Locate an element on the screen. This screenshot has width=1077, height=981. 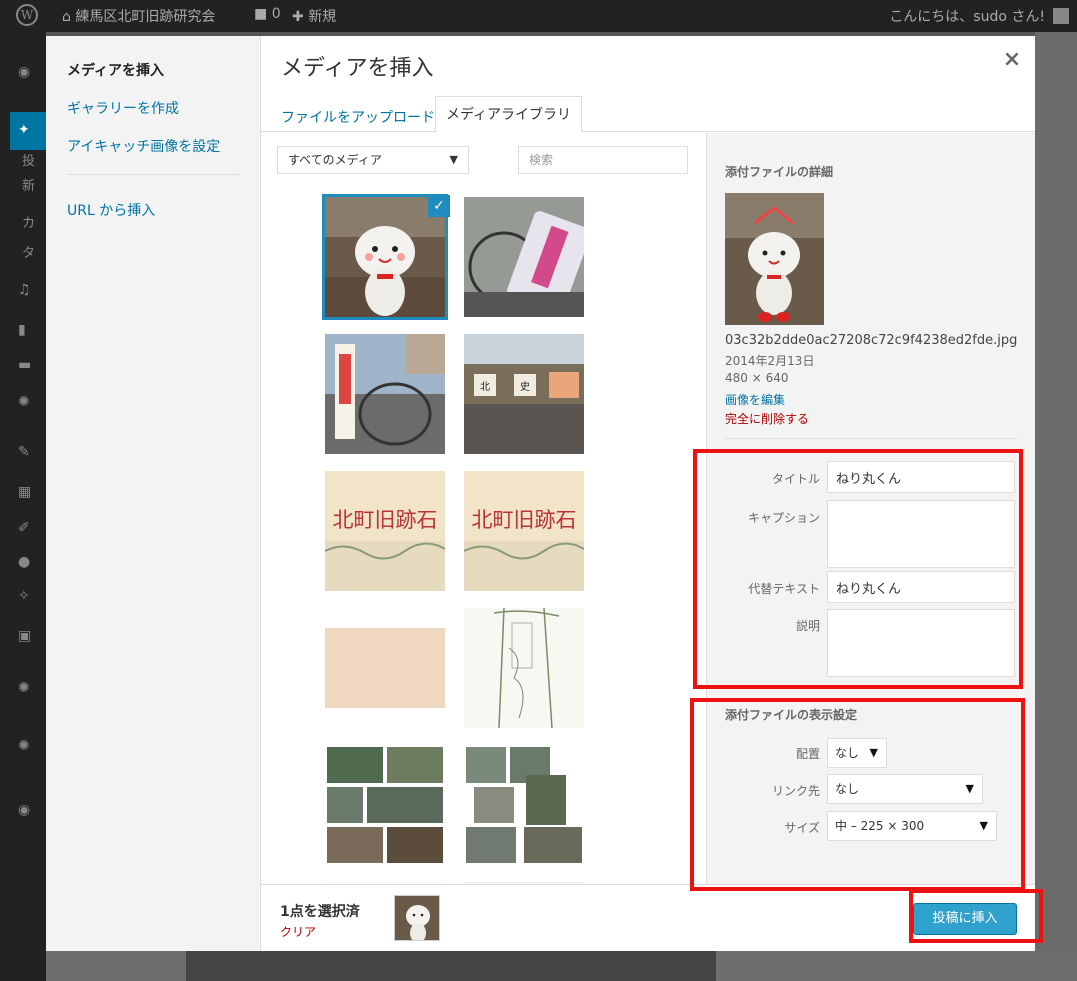
modal-title: メディアを挿入 is located at coordinates (357, 68).